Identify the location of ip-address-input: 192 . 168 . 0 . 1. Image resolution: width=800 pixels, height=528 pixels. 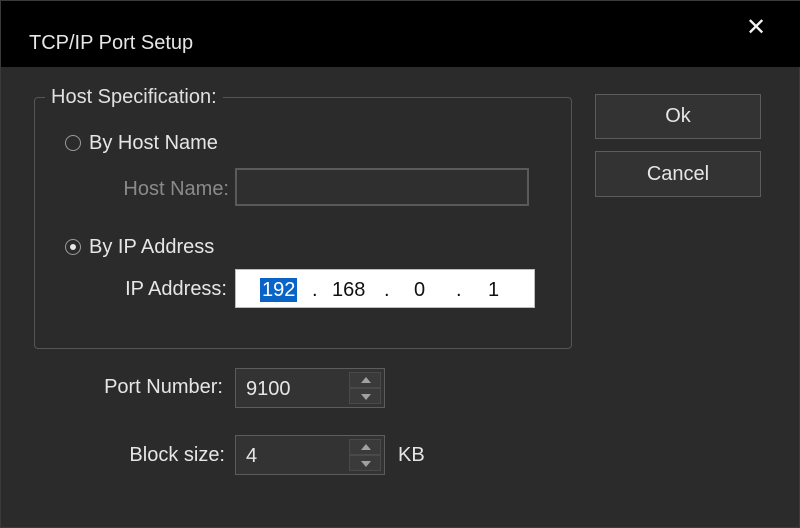
(385, 288).